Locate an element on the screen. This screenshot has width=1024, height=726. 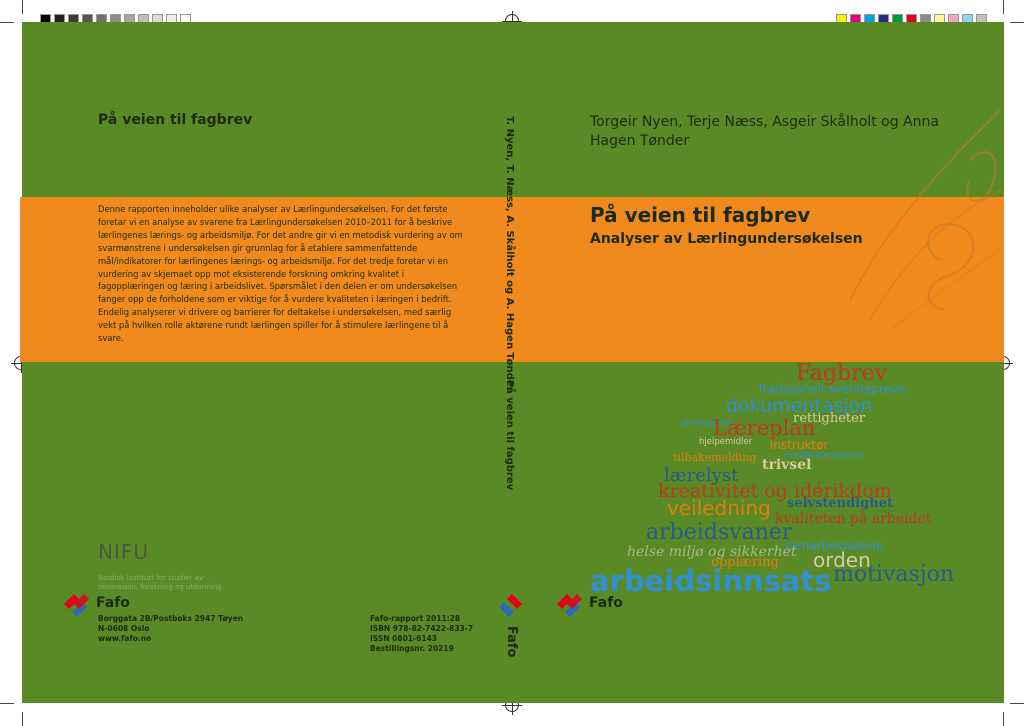
word-arbeidsvaner: arbeidsvaner is located at coordinates (719, 532).